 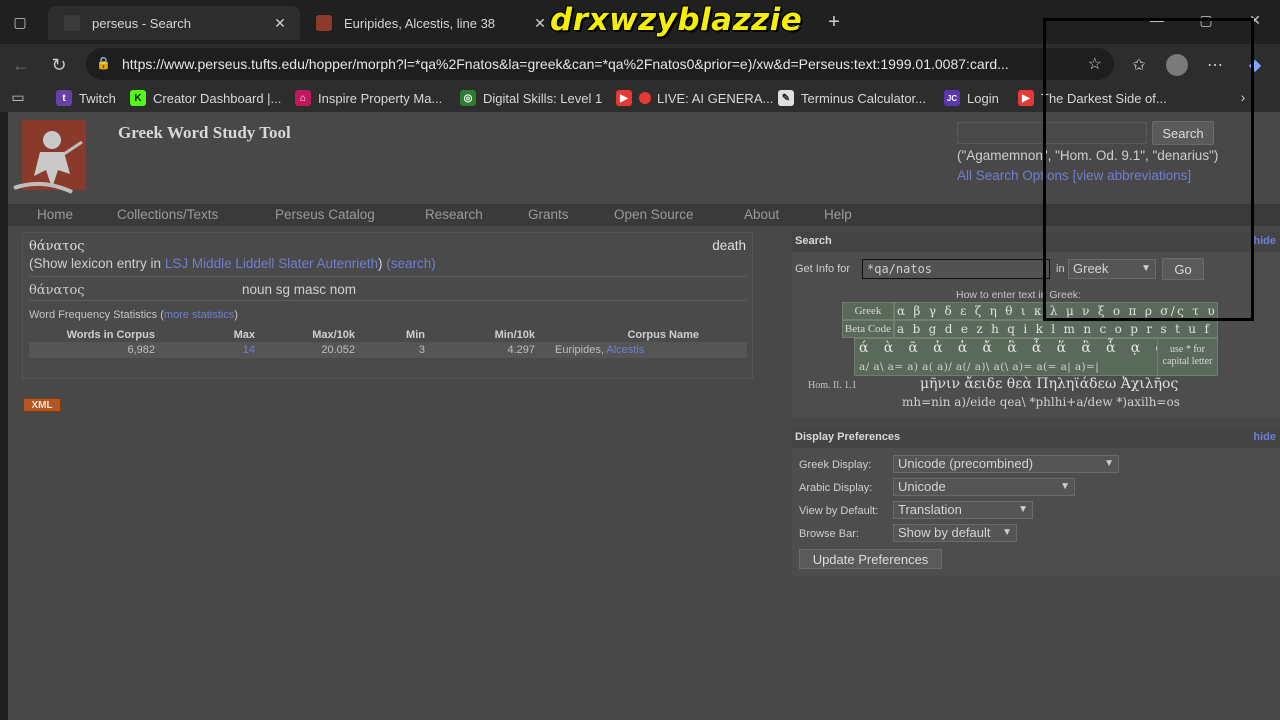 I want to click on nav-grants: Grants, so click(x=548, y=214).